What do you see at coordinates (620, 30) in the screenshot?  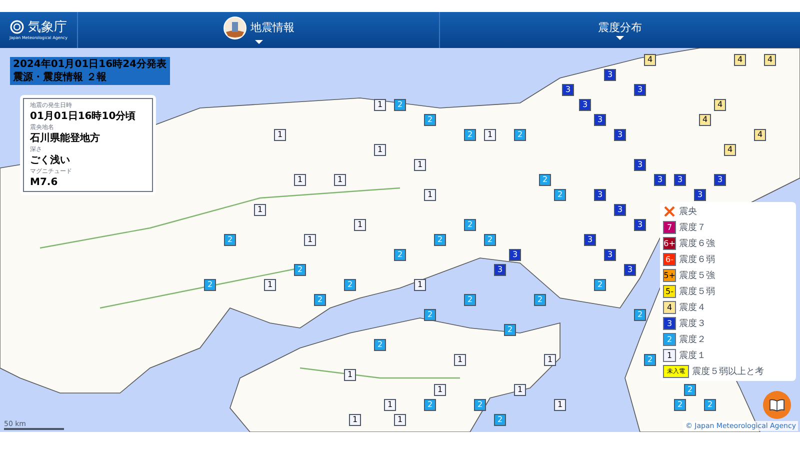 I see `menu-tab: 震度分布` at bounding box center [620, 30].